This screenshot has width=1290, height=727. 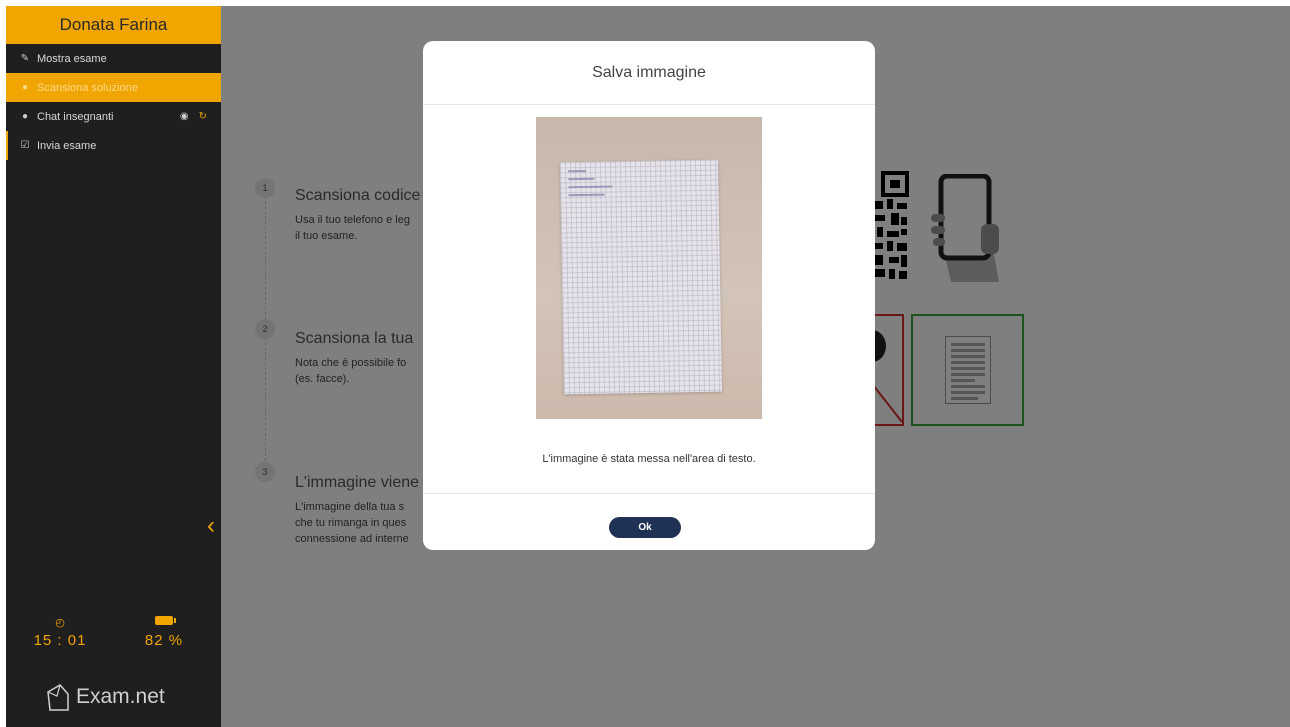 I want to click on target-icon: ◉, so click(x=184, y=116).